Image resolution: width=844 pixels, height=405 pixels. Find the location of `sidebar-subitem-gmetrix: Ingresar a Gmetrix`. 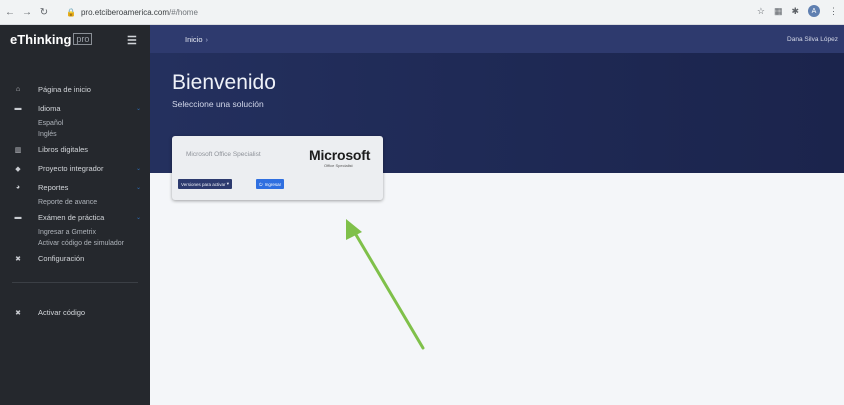

sidebar-subitem-gmetrix: Ingresar a Gmetrix is located at coordinates (75, 232).